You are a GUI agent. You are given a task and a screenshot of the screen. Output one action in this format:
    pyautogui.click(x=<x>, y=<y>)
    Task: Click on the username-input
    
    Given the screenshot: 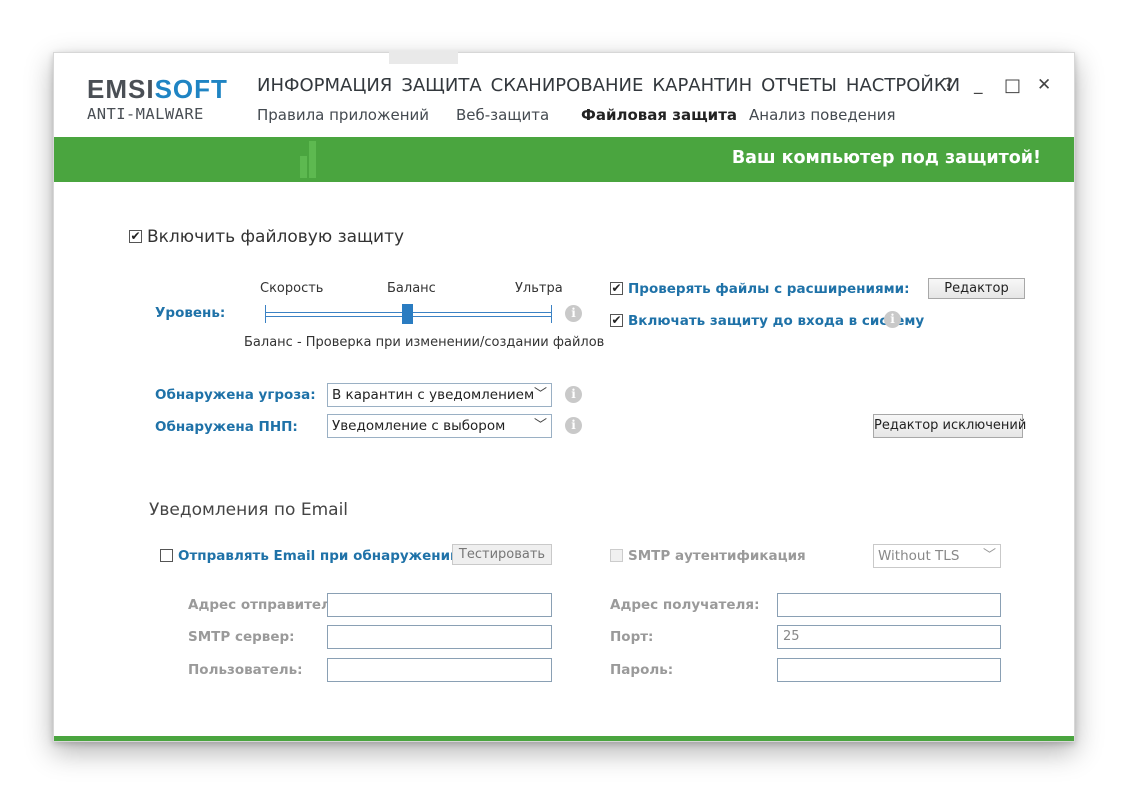 What is the action you would take?
    pyautogui.click(x=439, y=670)
    